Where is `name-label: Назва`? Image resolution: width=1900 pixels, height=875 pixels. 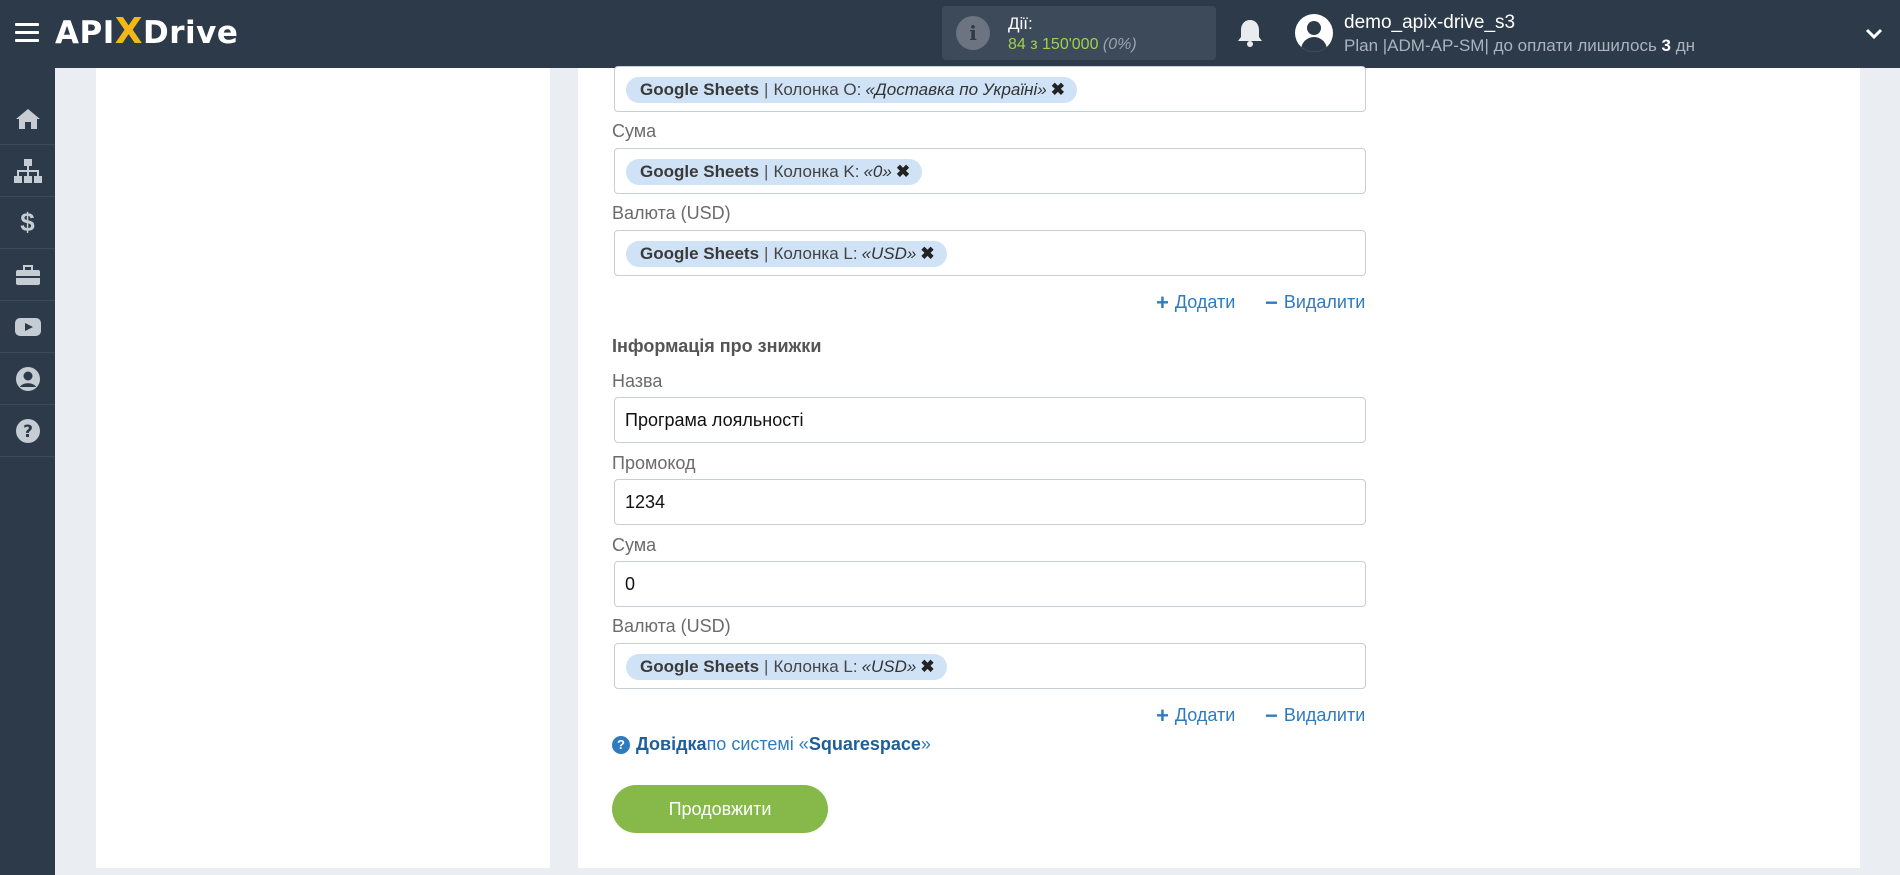 name-label: Назва is located at coordinates (637, 381).